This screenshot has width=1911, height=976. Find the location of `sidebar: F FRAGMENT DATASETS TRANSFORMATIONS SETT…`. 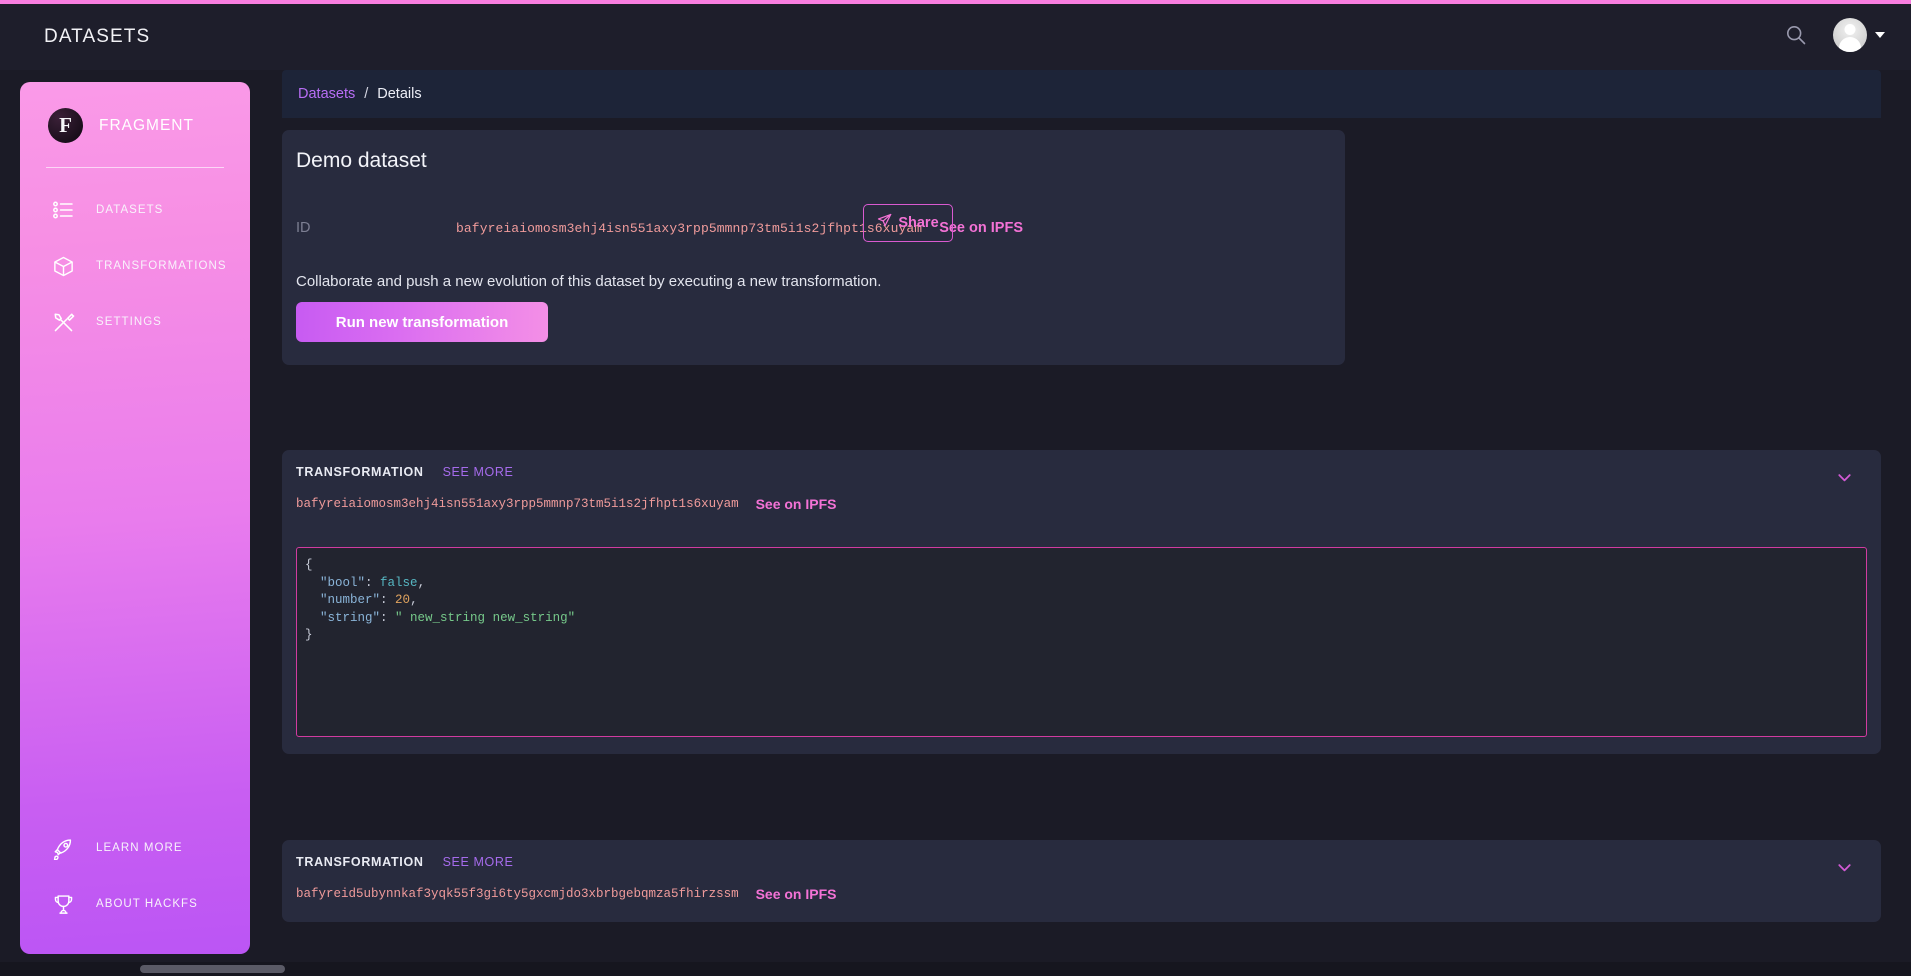

sidebar: F FRAGMENT DATASETS TRANSFORMATIONS SETT… is located at coordinates (135, 518).